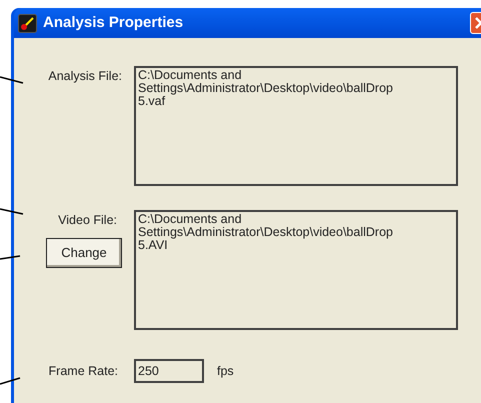 The width and height of the screenshot is (481, 403). I want to click on change-button: Change, so click(84, 253).